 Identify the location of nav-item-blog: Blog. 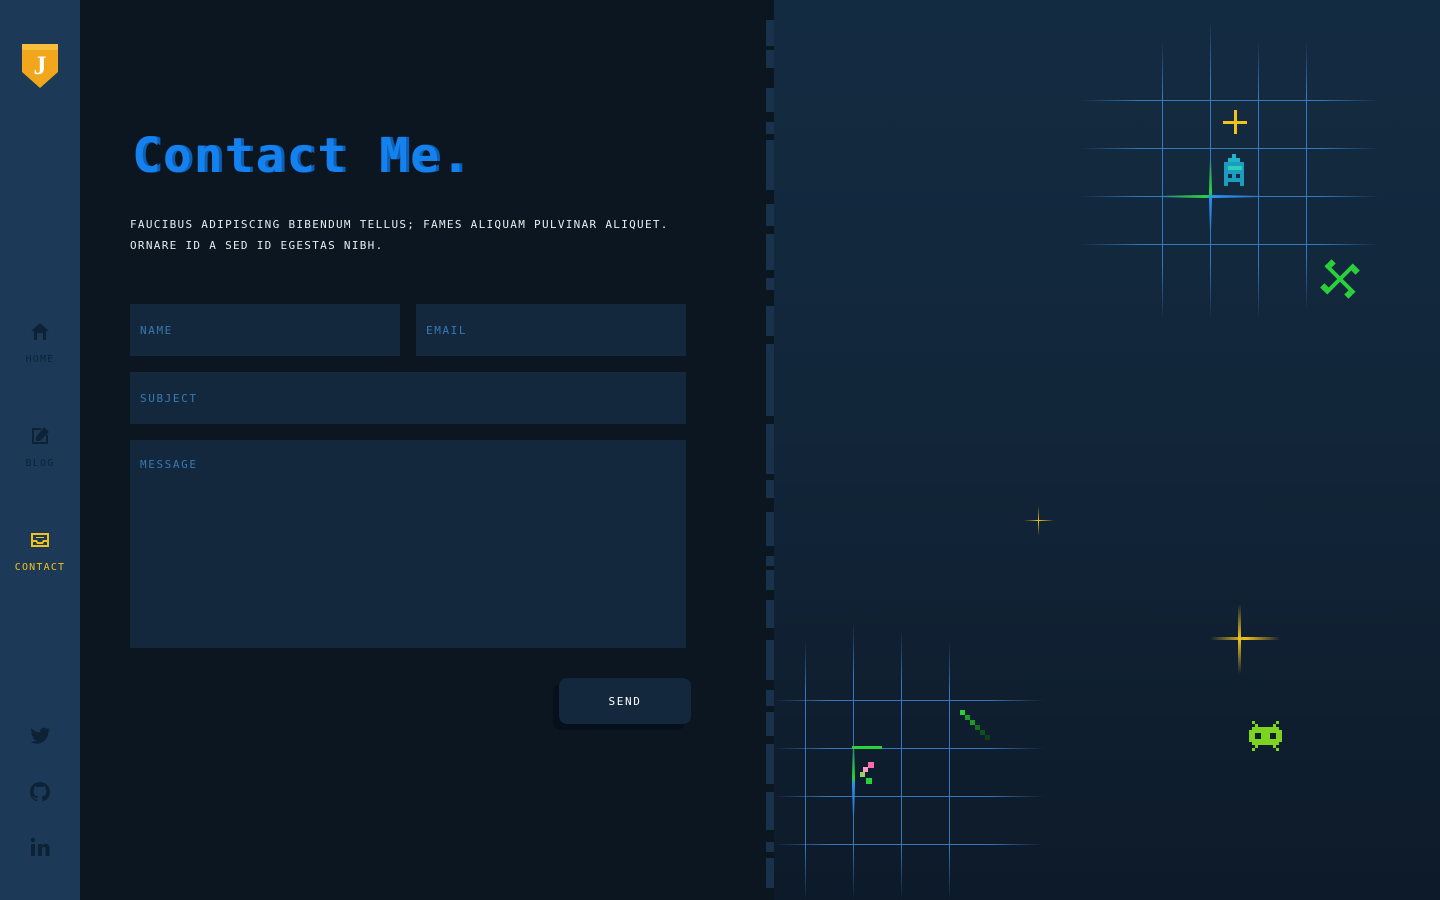
(40, 459).